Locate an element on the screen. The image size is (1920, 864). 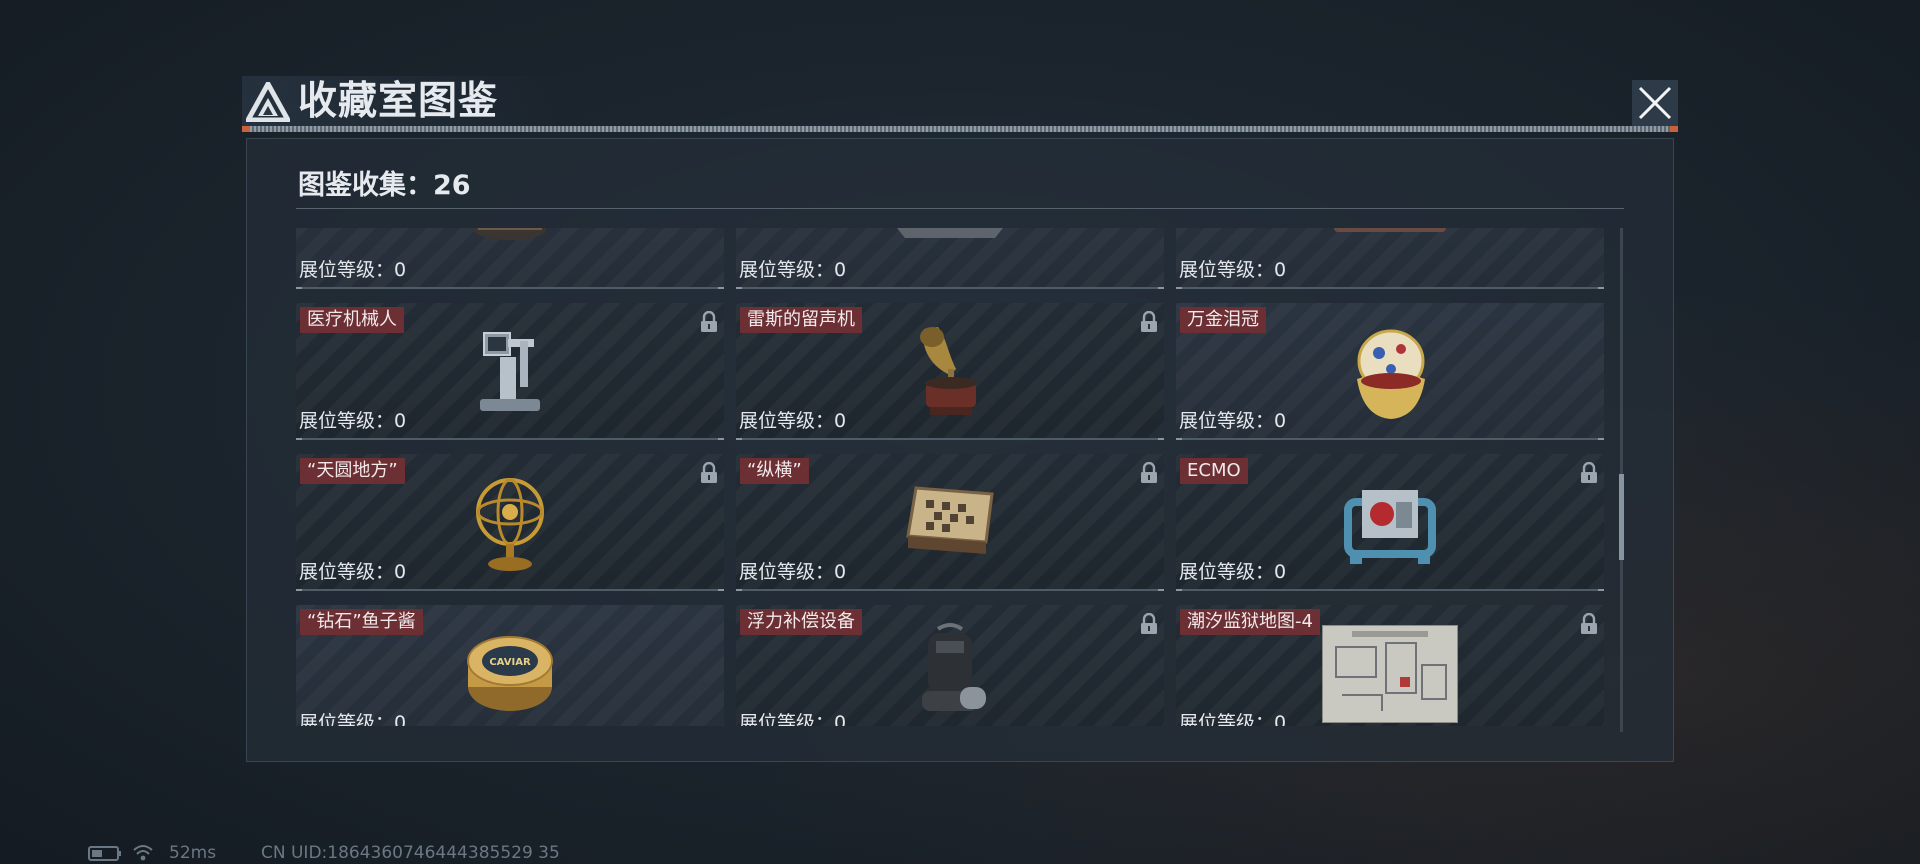
header-divider-accent-right is located at coordinates (1674, 129).